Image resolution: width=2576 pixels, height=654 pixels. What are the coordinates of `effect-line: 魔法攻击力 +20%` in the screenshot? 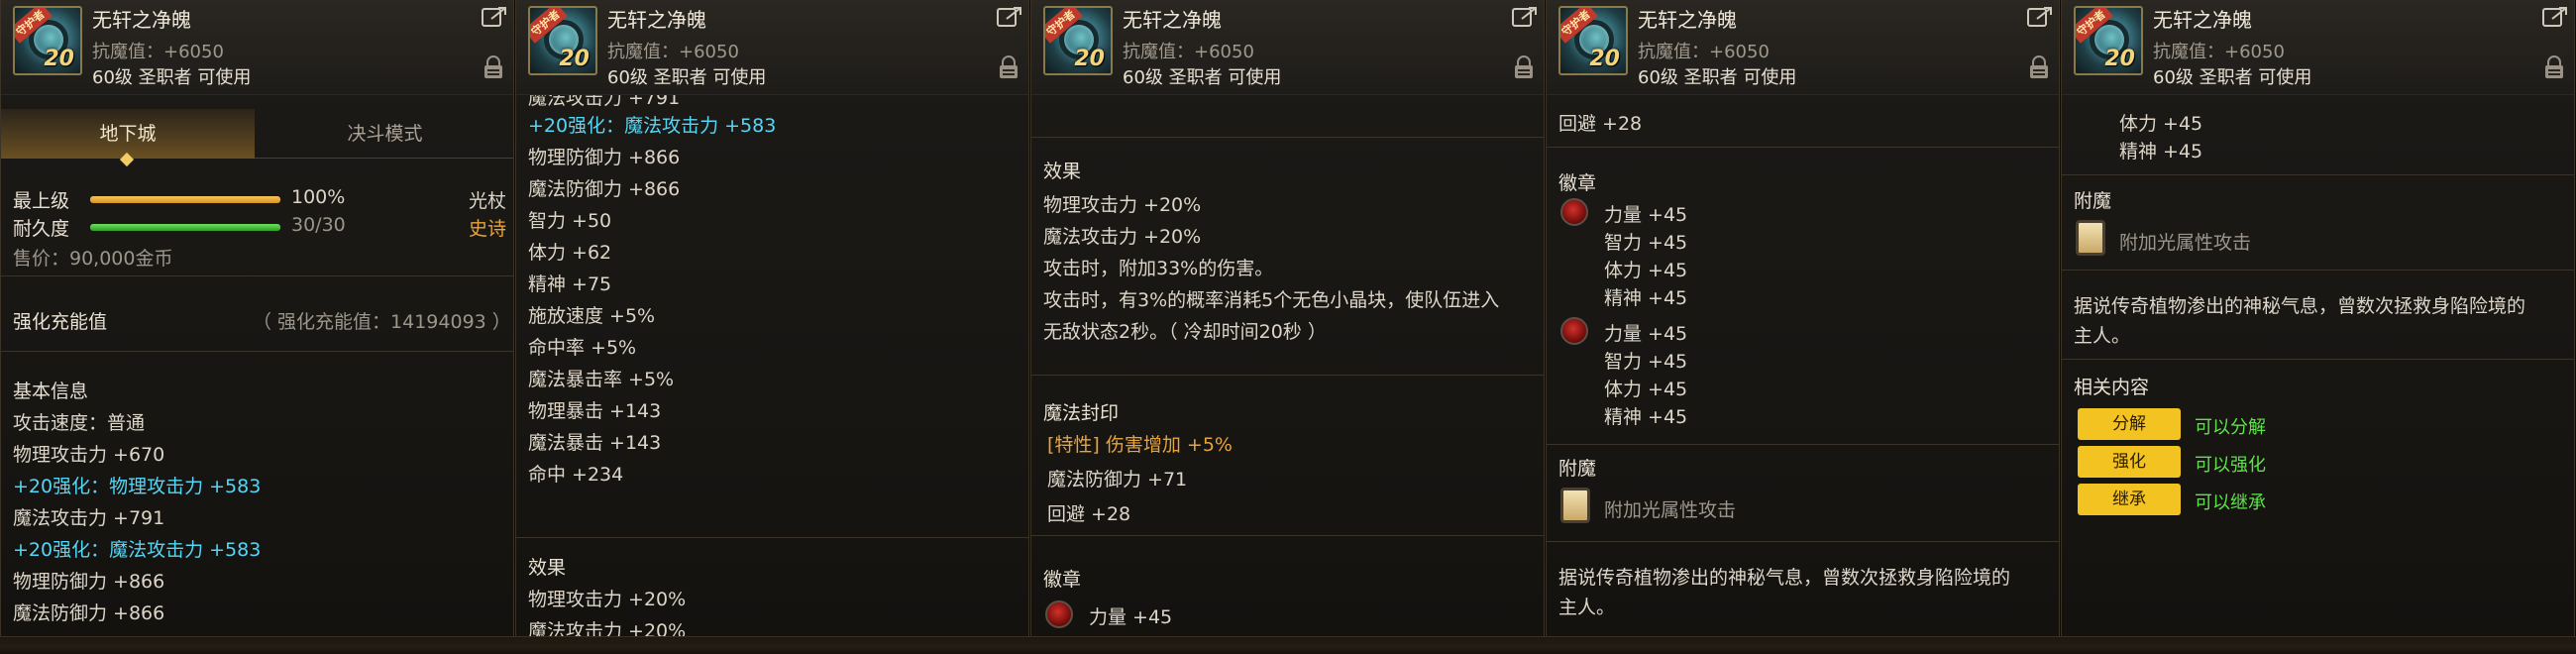 It's located at (1122, 237).